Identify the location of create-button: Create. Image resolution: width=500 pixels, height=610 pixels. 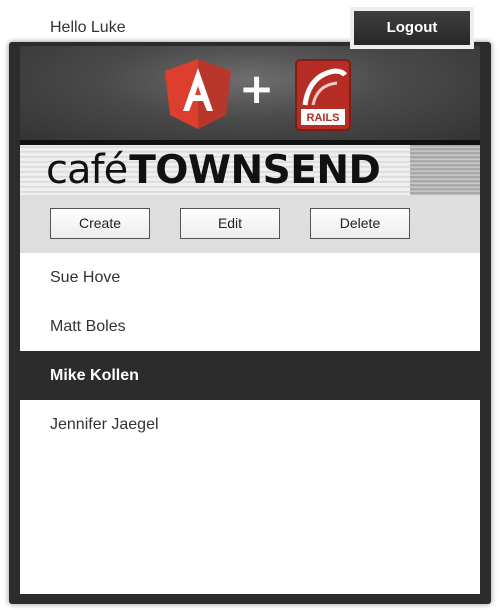
(100, 223).